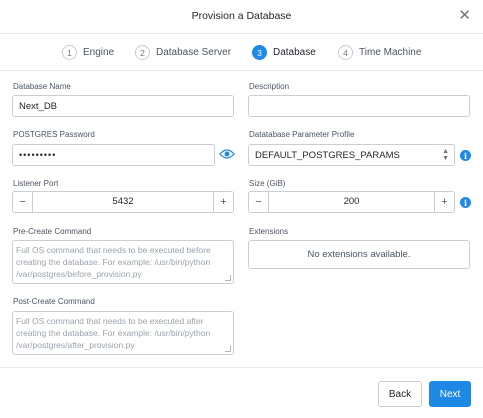  Describe the element at coordinates (227, 154) in the screenshot. I see `show-password-icon` at that location.